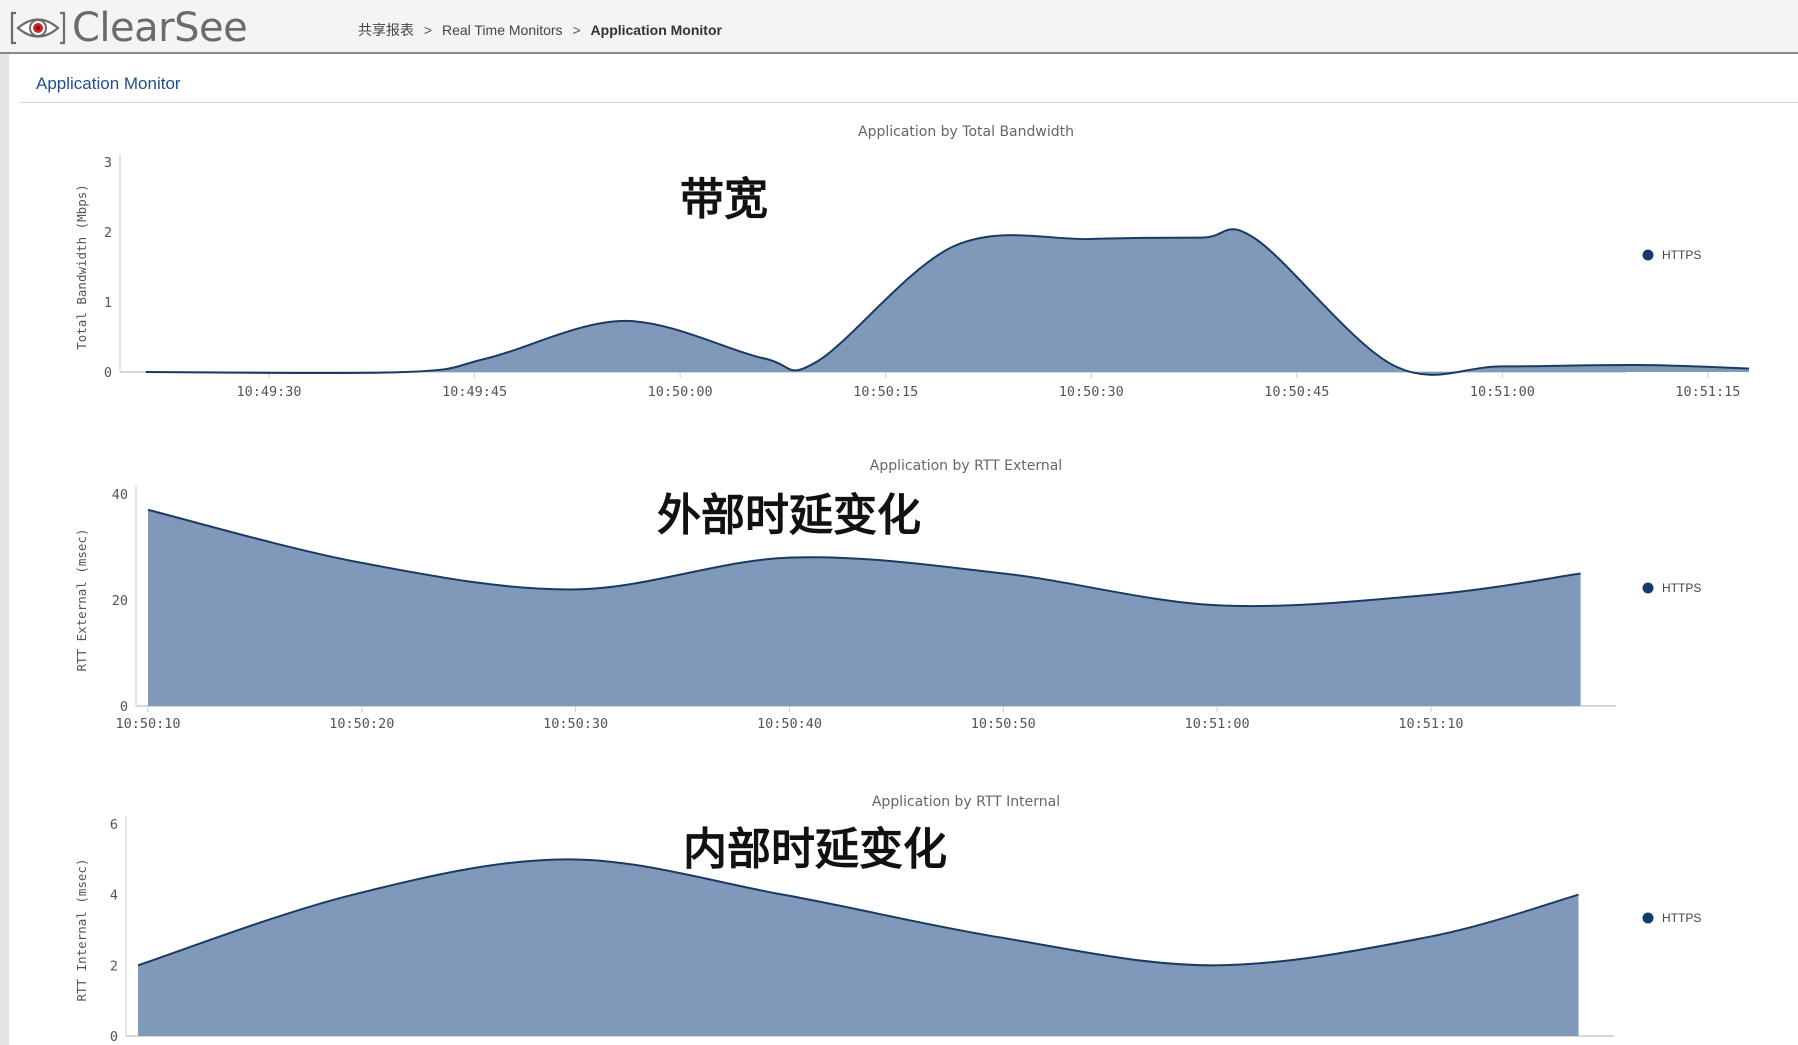 The width and height of the screenshot is (1798, 1045). What do you see at coordinates (474, 392) in the screenshot?
I see `x-tick-label: 10:49:45` at bounding box center [474, 392].